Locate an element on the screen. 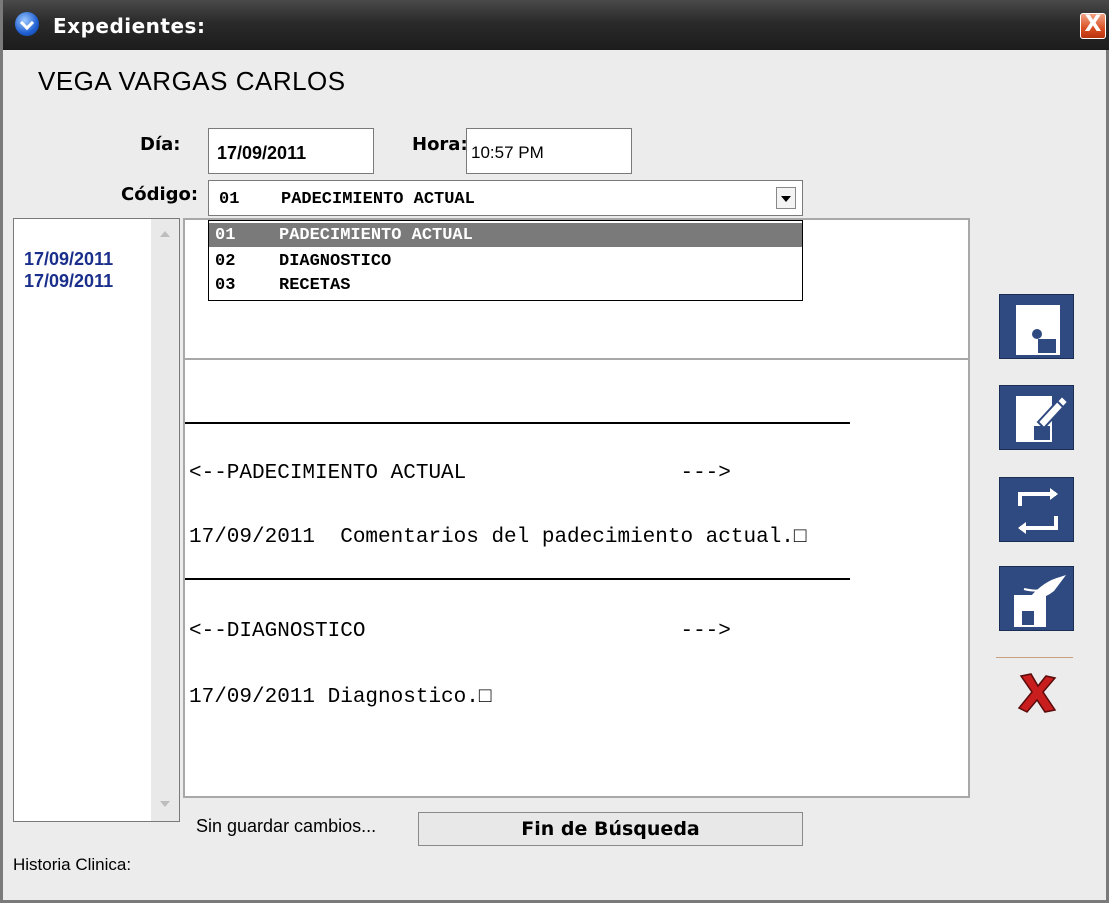 Image resolution: width=1109 pixels, height=903 pixels. refresh-button is located at coordinates (1036, 509).